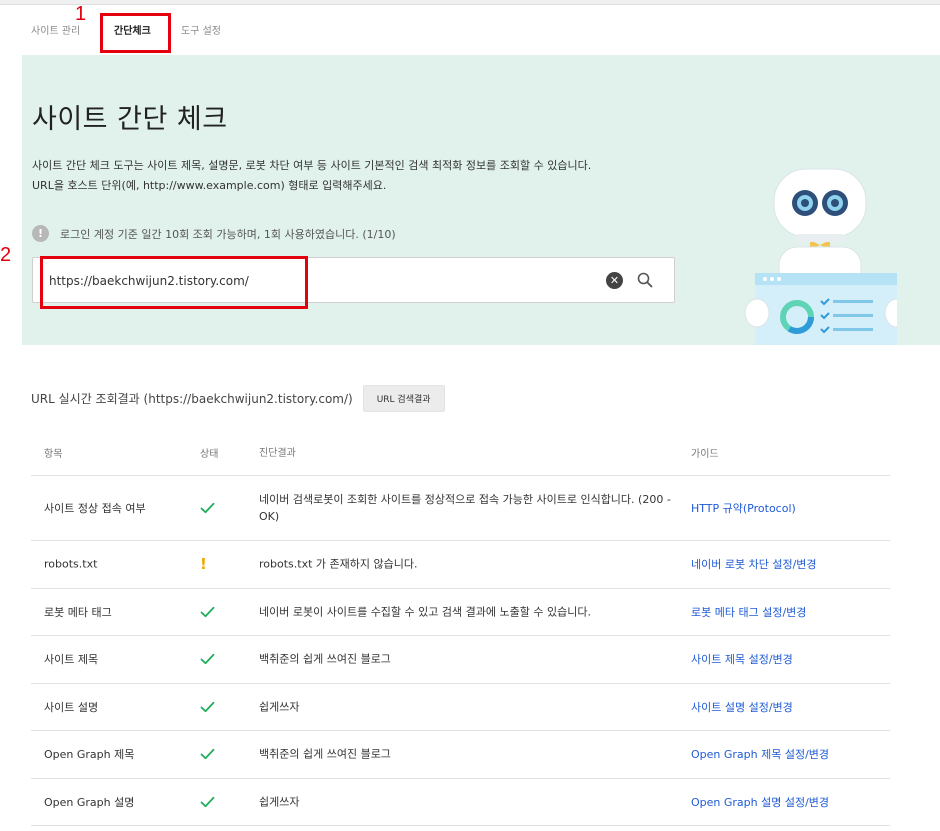 This screenshot has width=940, height=831. Describe the element at coordinates (71, 564) in the screenshot. I see `item-name: robots.txt` at that location.